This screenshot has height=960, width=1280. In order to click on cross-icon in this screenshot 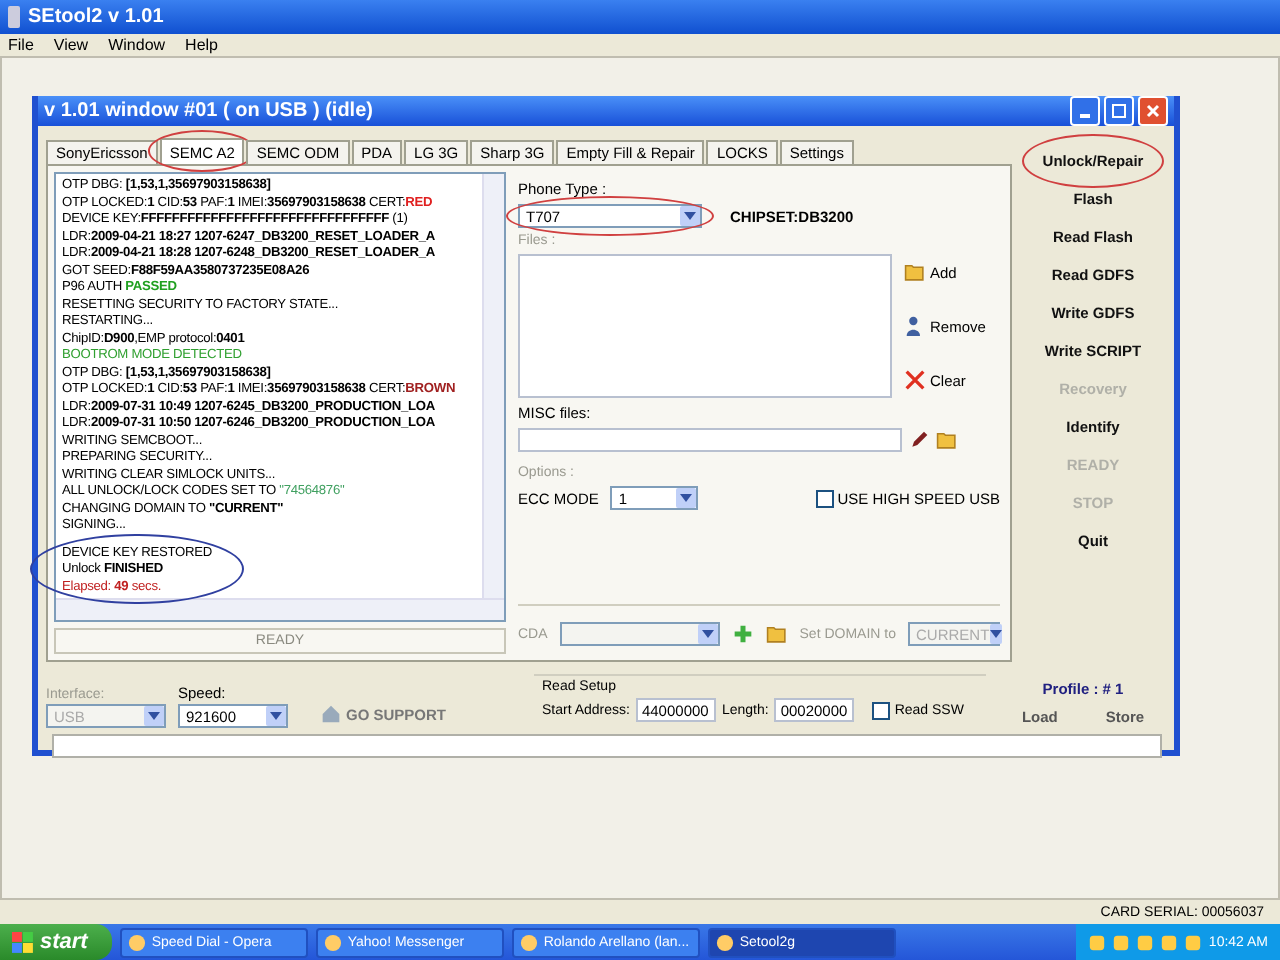, I will do `click(914, 380)`.